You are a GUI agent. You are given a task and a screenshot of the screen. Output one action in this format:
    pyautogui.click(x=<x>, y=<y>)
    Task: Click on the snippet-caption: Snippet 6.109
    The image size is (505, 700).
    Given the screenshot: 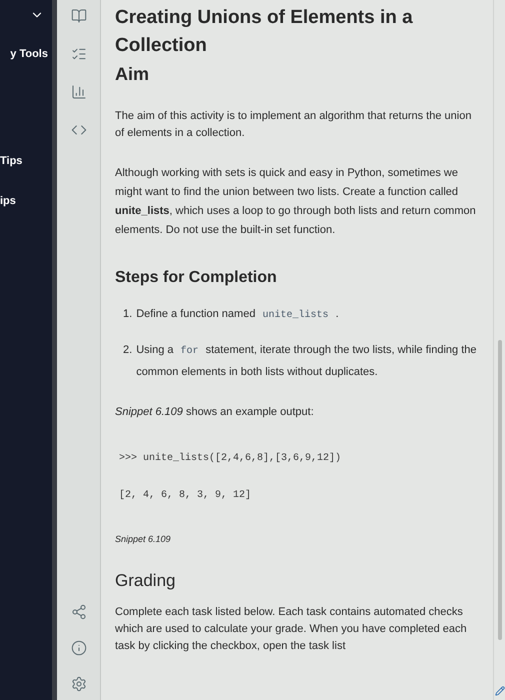 What is the action you would take?
    pyautogui.click(x=143, y=539)
    